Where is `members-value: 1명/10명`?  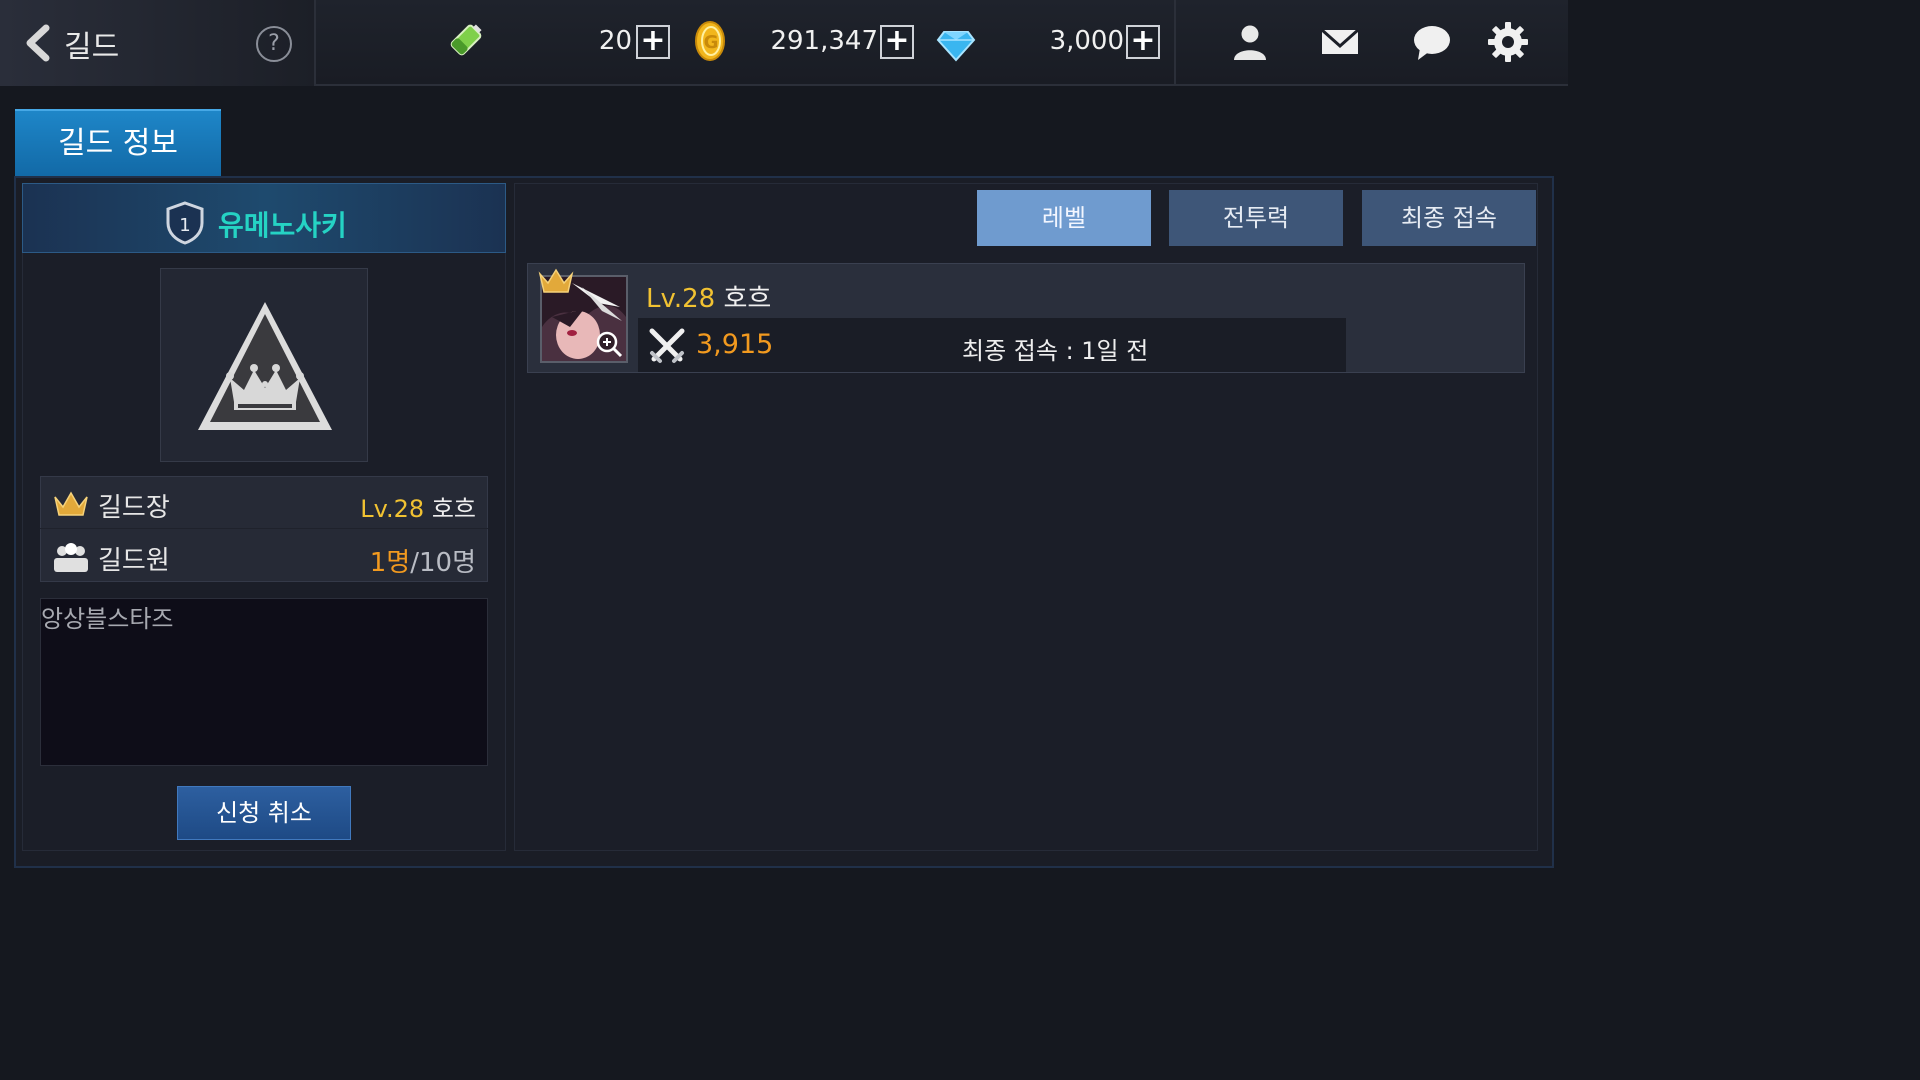
members-value: 1명/10명 is located at coordinates (423, 560).